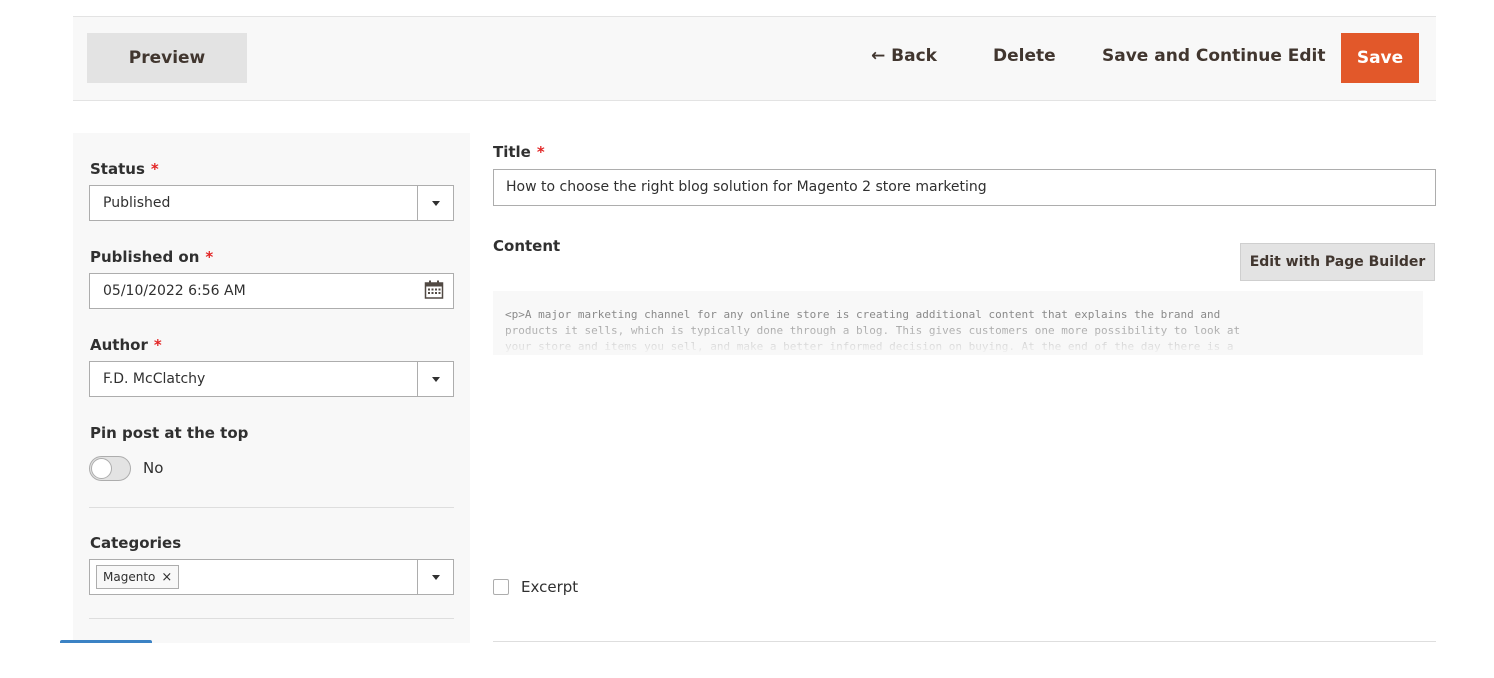 Image resolution: width=1494 pixels, height=678 pixels. What do you see at coordinates (152, 257) in the screenshot?
I see `published-on-label: Published on *` at bounding box center [152, 257].